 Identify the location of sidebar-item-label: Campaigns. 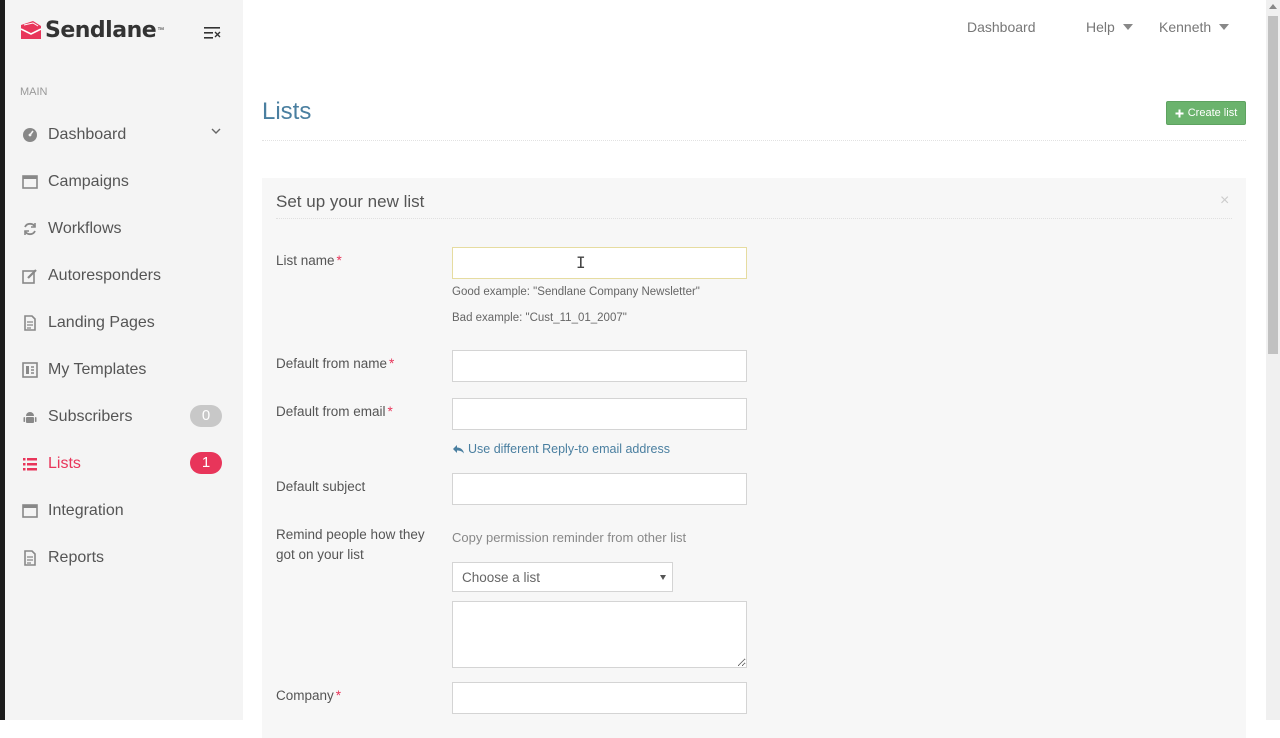
(88, 181).